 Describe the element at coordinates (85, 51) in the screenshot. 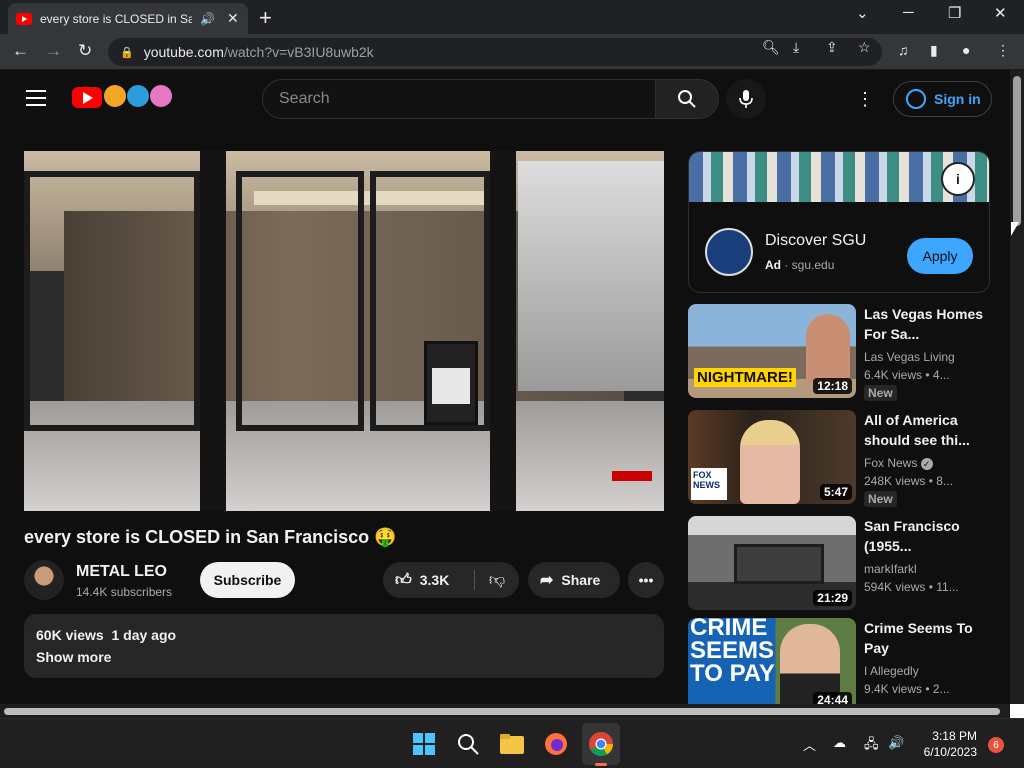

I see `reload-icon: ↻` at that location.